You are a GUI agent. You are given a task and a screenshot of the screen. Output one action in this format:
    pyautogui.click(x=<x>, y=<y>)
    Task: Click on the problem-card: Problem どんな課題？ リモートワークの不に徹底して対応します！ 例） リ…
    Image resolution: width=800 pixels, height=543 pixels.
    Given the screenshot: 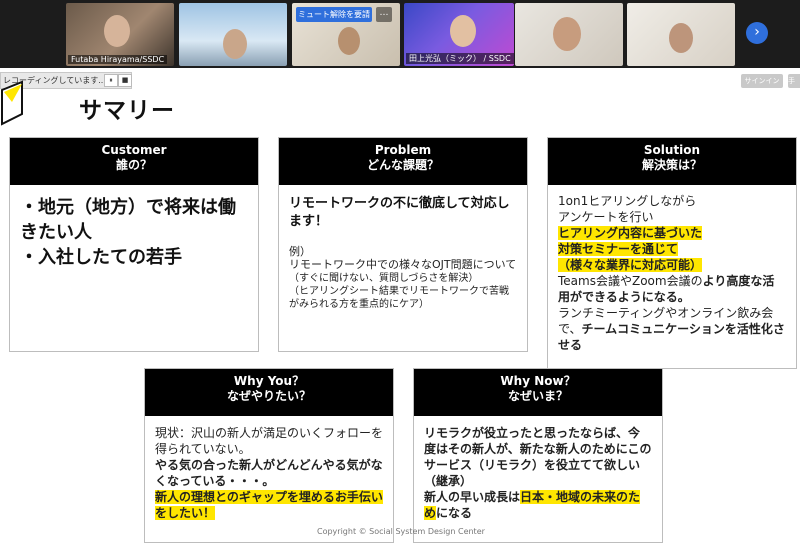 What is the action you would take?
    pyautogui.click(x=403, y=244)
    